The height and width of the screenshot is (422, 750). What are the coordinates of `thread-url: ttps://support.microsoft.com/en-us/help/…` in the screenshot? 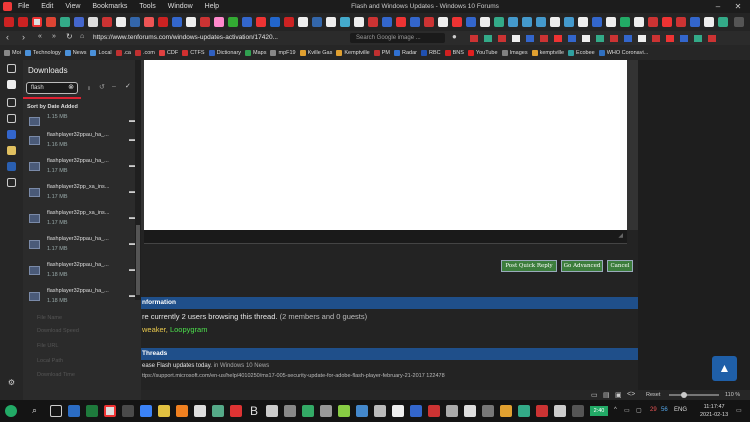 It's located at (293, 376).